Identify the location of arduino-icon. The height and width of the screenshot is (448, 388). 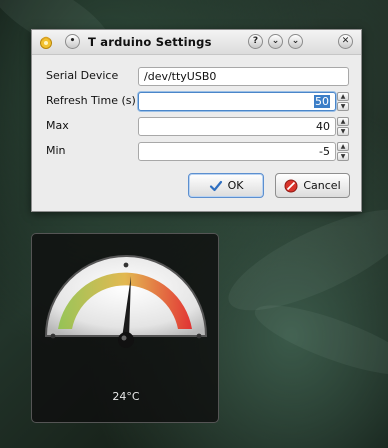
(46, 42).